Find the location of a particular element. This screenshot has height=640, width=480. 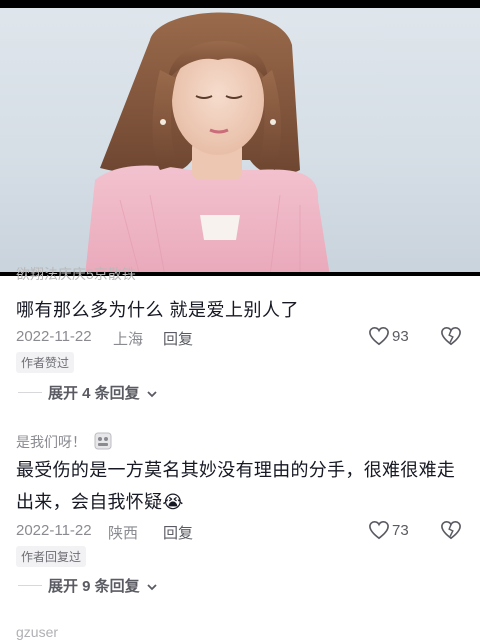

comment-1-location: 上海 is located at coordinates (128, 339).